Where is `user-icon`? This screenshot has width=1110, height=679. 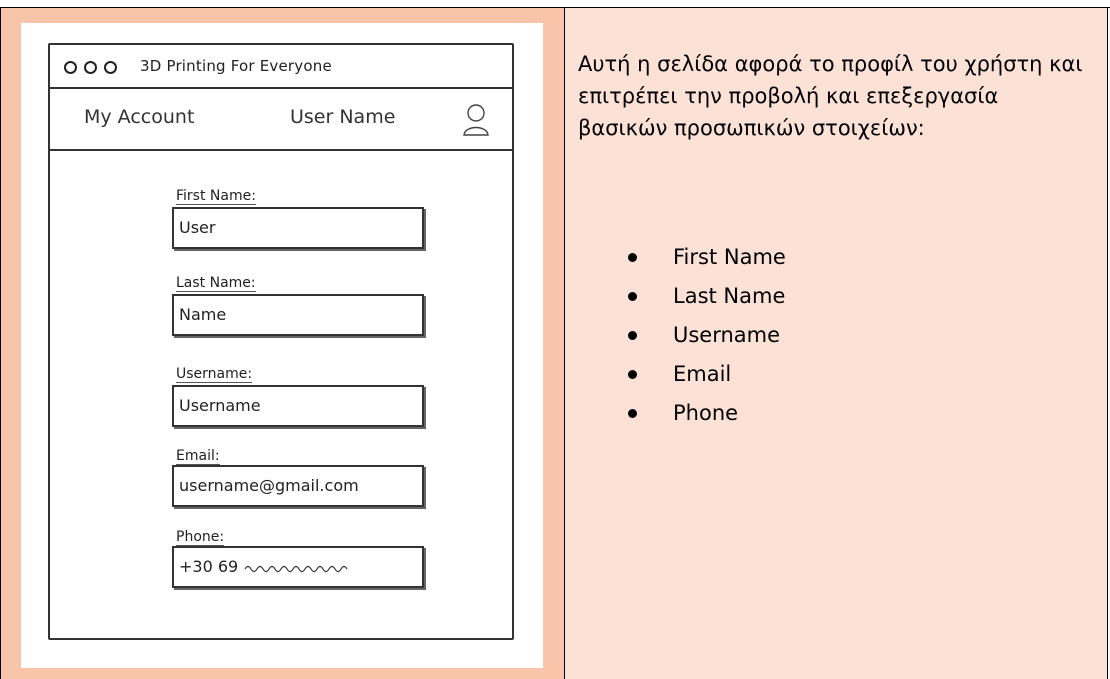
user-icon is located at coordinates (476, 120).